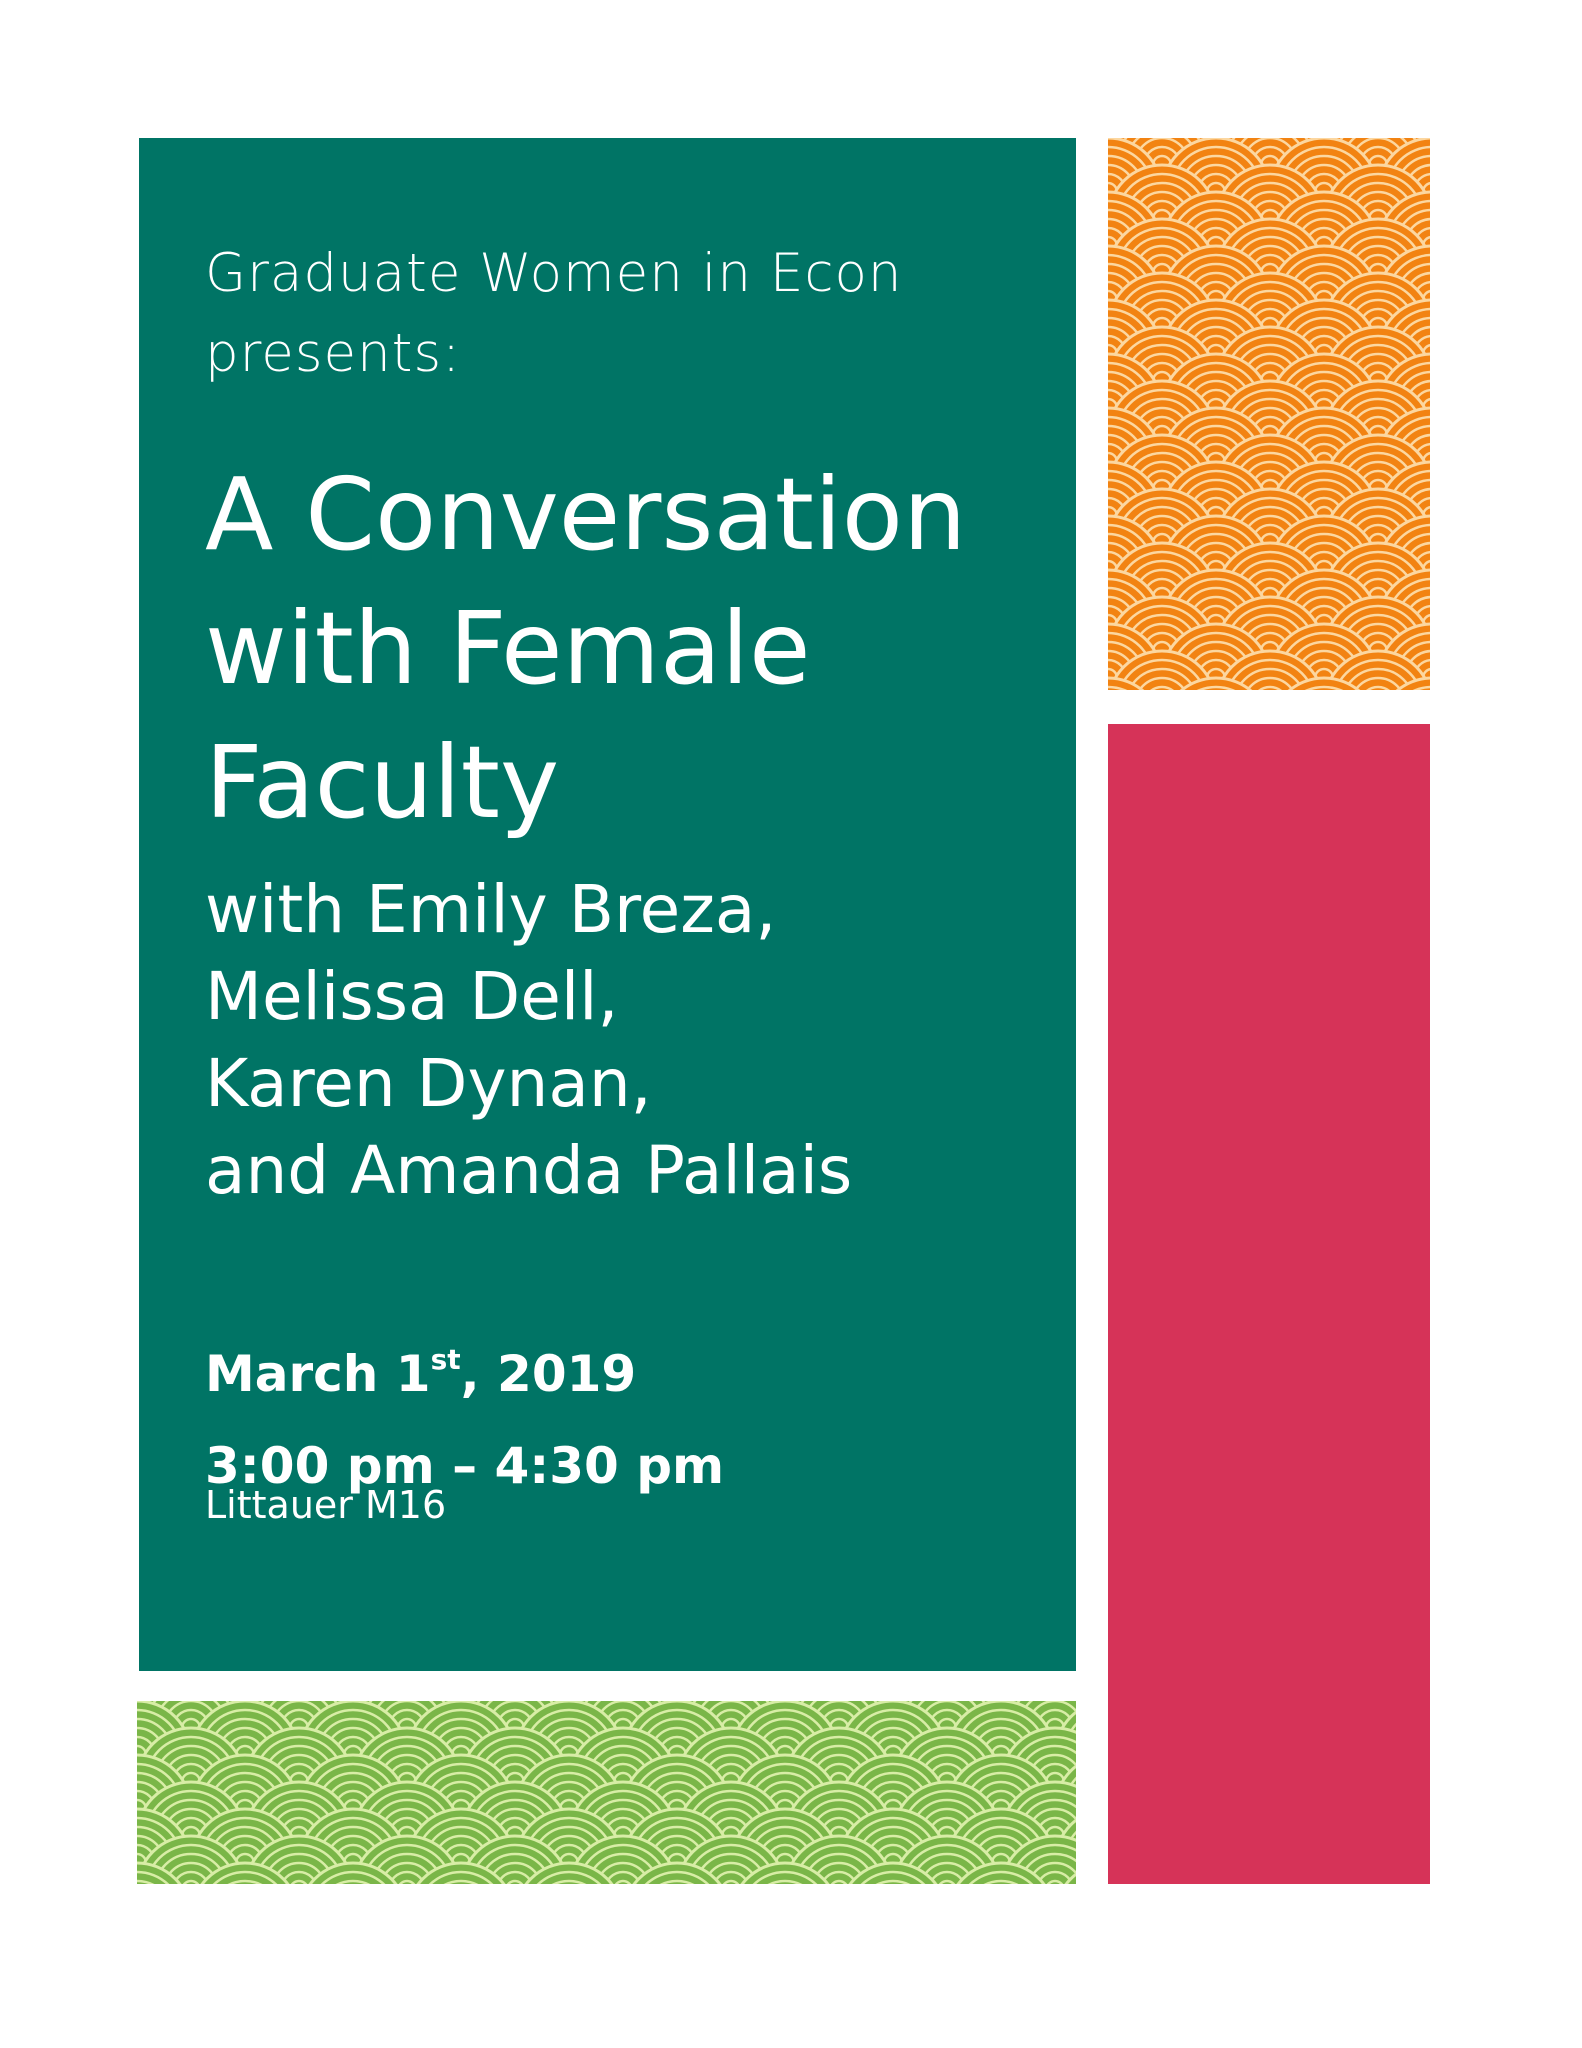 The height and width of the screenshot is (2048, 1582). I want to click on date-day: March 1, so click(318, 1374).